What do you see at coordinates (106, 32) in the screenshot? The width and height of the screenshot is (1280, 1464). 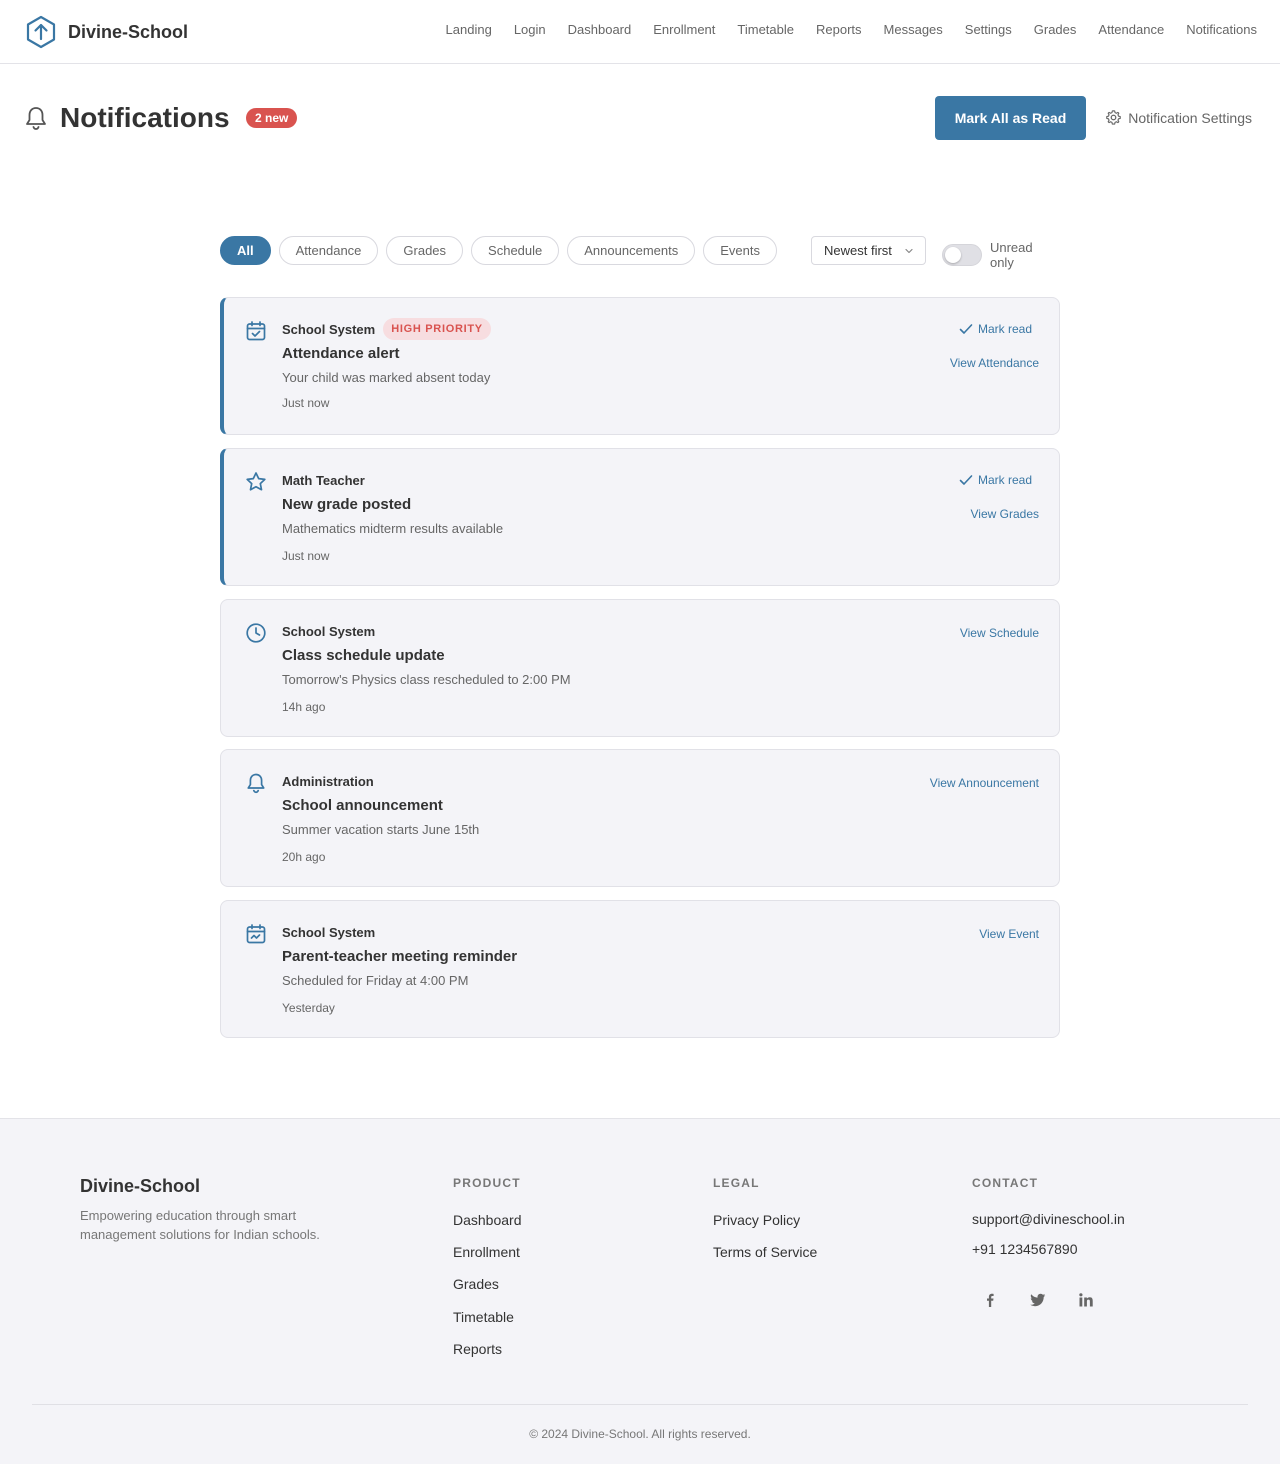 I see `brand: Divine-School` at bounding box center [106, 32].